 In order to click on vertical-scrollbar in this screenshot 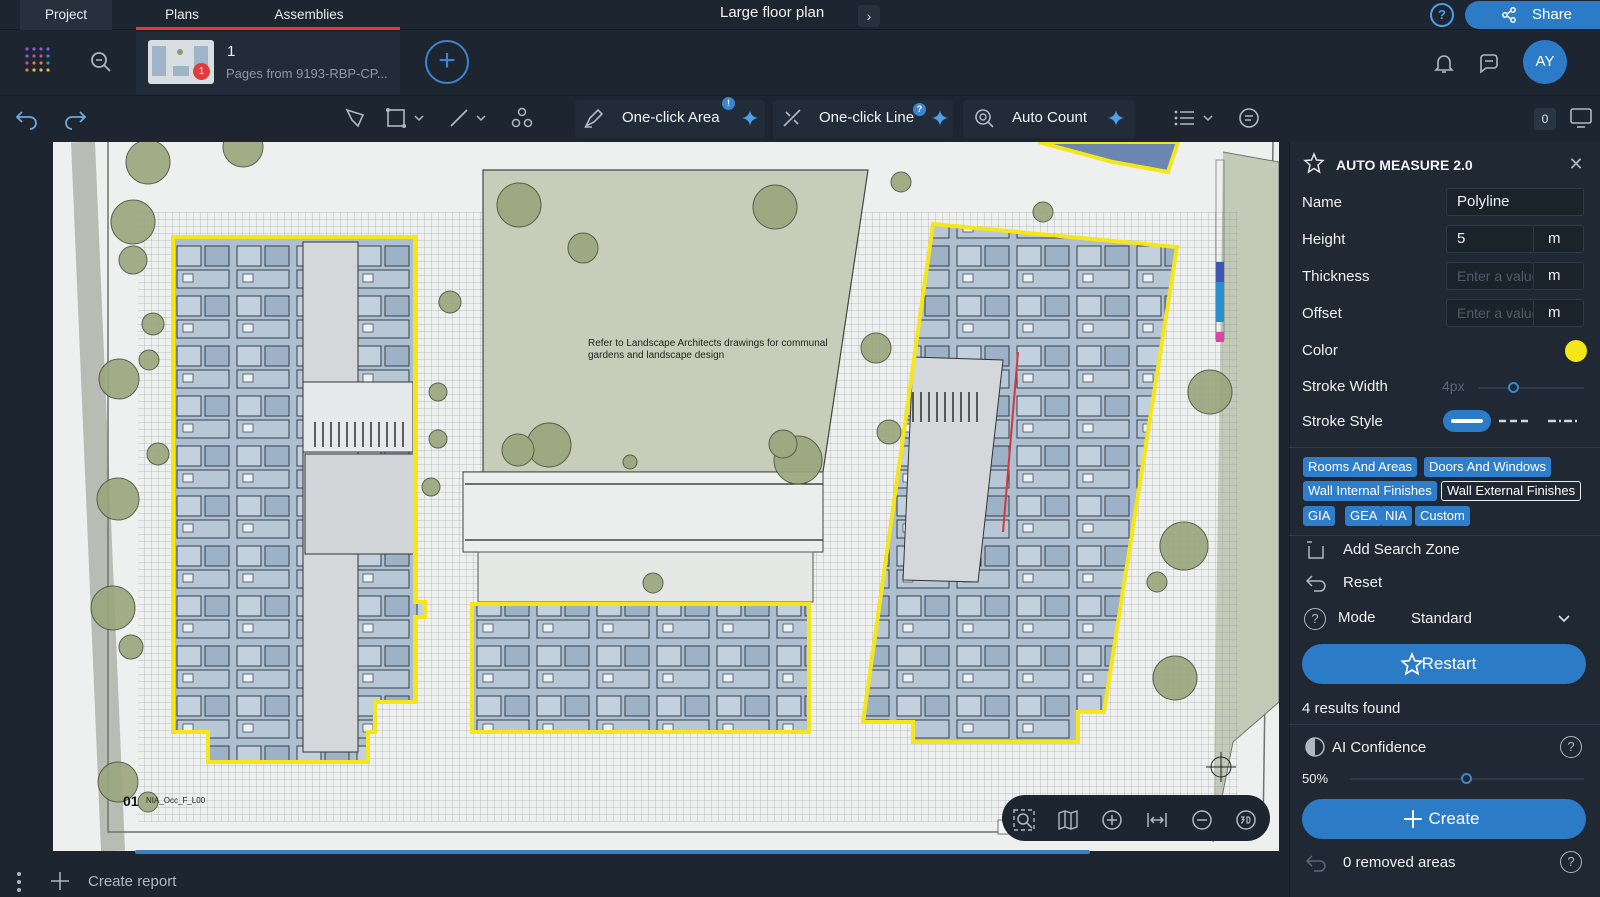, I will do `click(1283, 498)`.